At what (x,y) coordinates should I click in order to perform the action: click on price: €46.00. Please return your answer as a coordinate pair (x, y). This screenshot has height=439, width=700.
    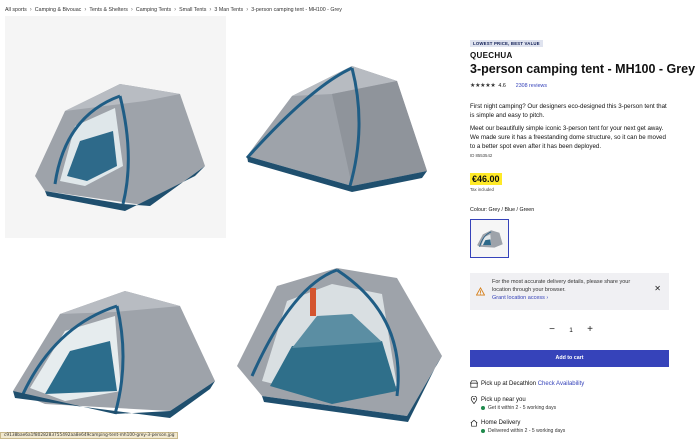
    Looking at the image, I should click on (486, 179).